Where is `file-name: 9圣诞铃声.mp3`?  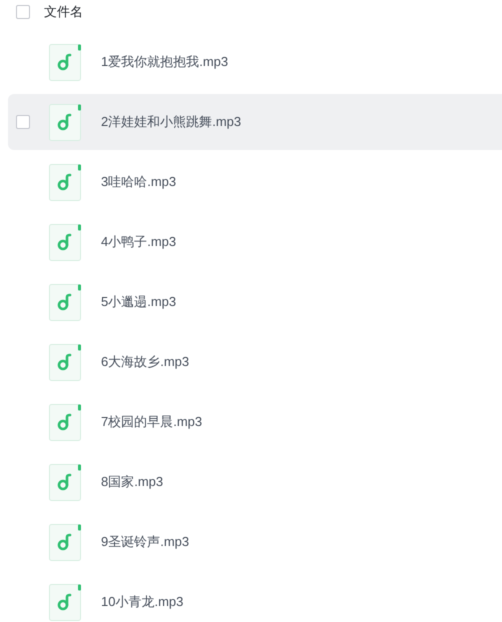 file-name: 9圣诞铃声.mp3 is located at coordinates (145, 542).